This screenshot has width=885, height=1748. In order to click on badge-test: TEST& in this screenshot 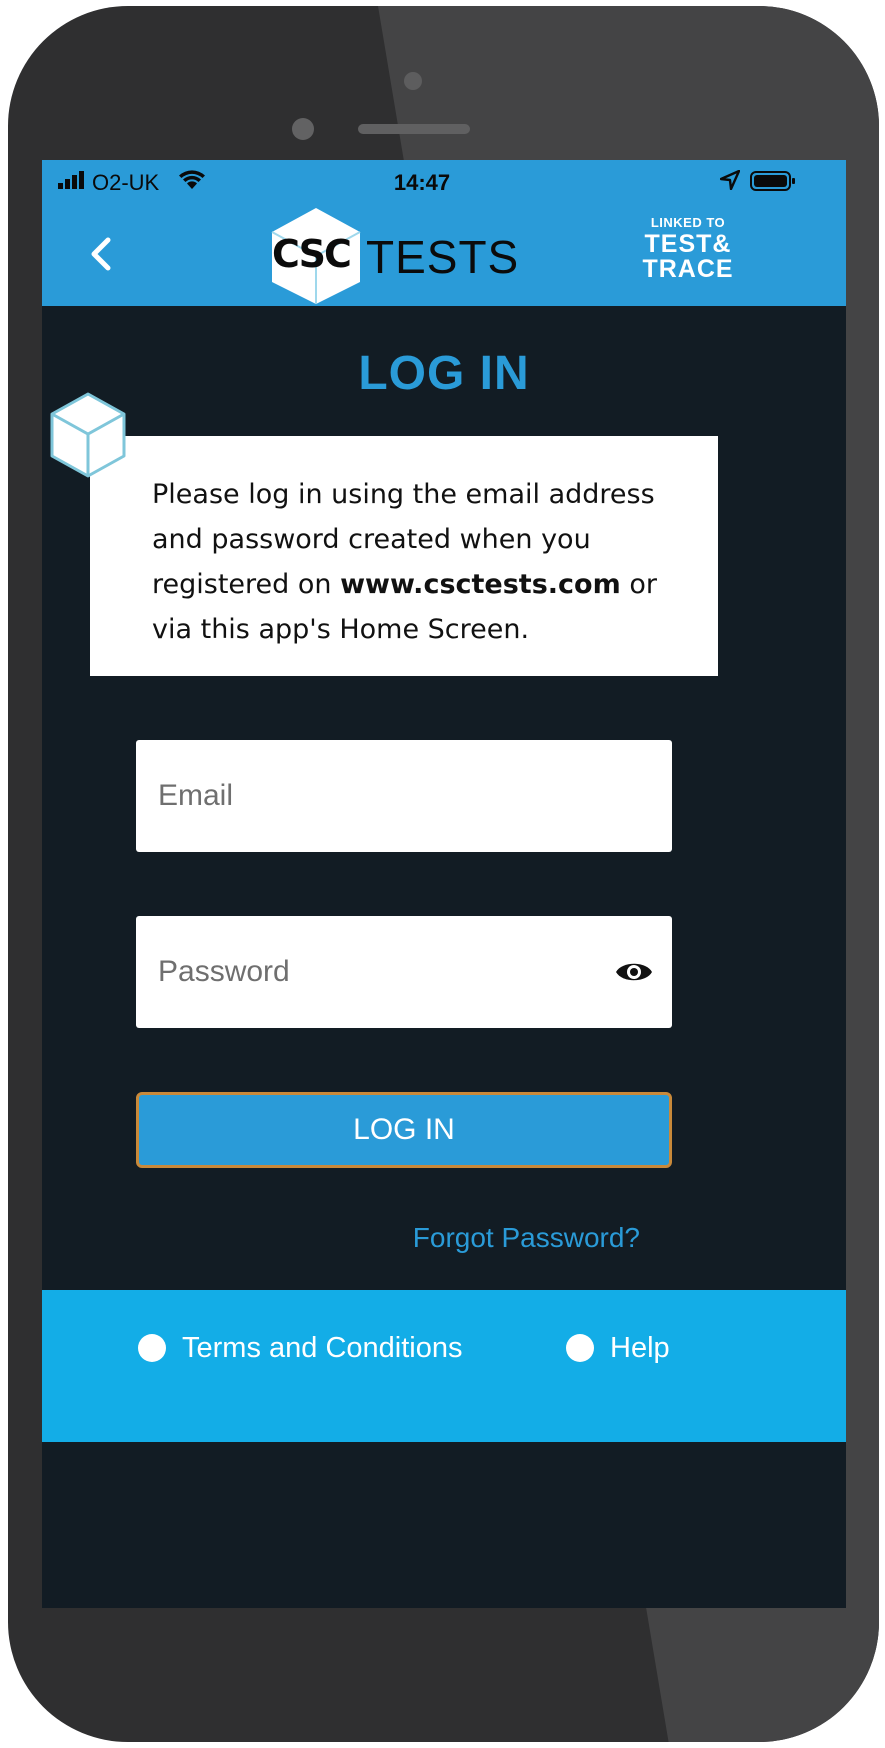, I will do `click(688, 244)`.